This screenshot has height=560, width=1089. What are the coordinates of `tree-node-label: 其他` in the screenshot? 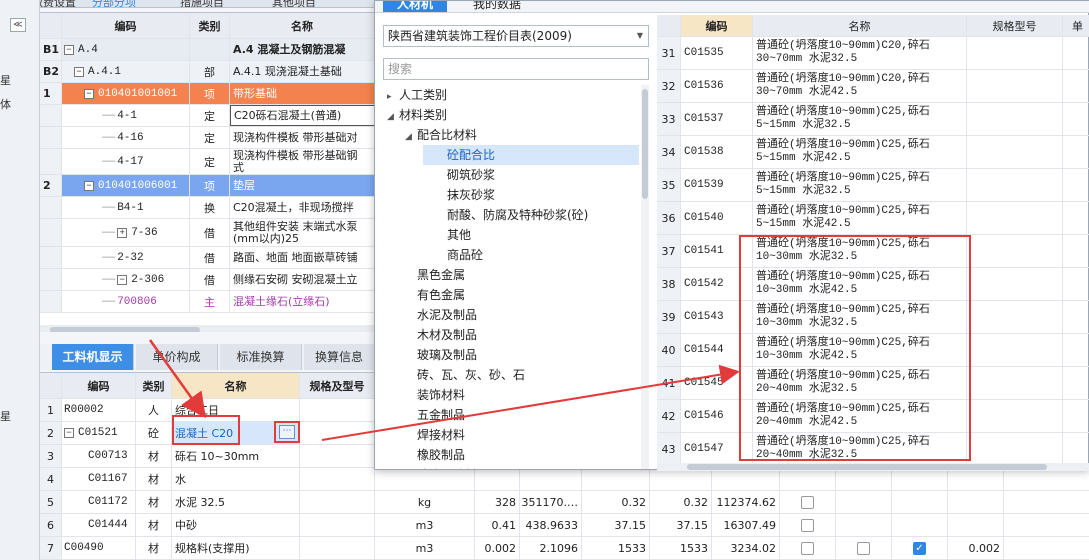 It's located at (459, 235).